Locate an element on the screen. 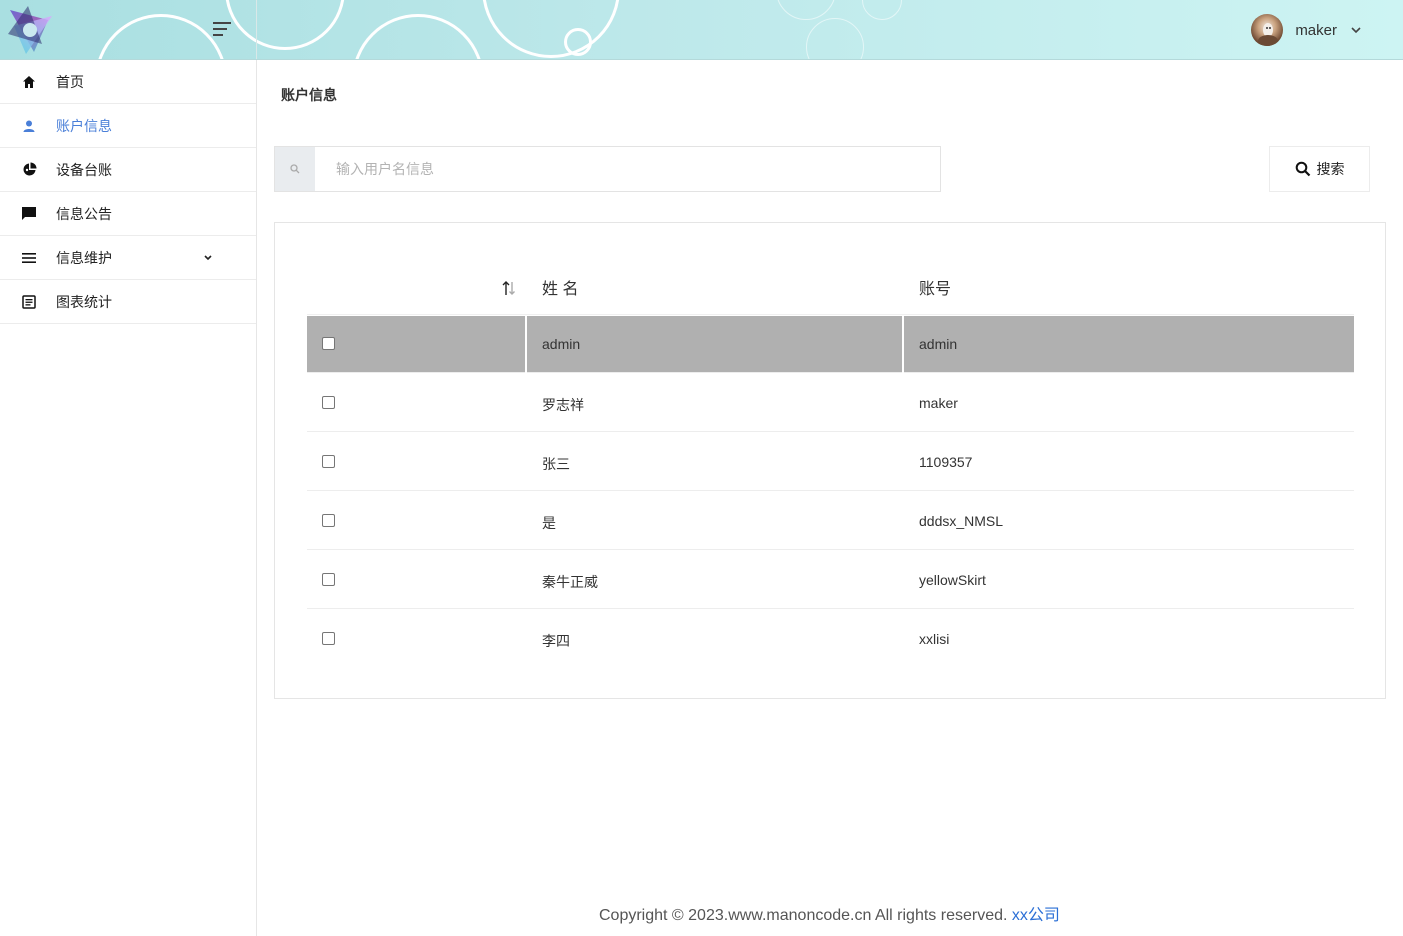  cell-name: 秦牛正威 is located at coordinates (570, 582).